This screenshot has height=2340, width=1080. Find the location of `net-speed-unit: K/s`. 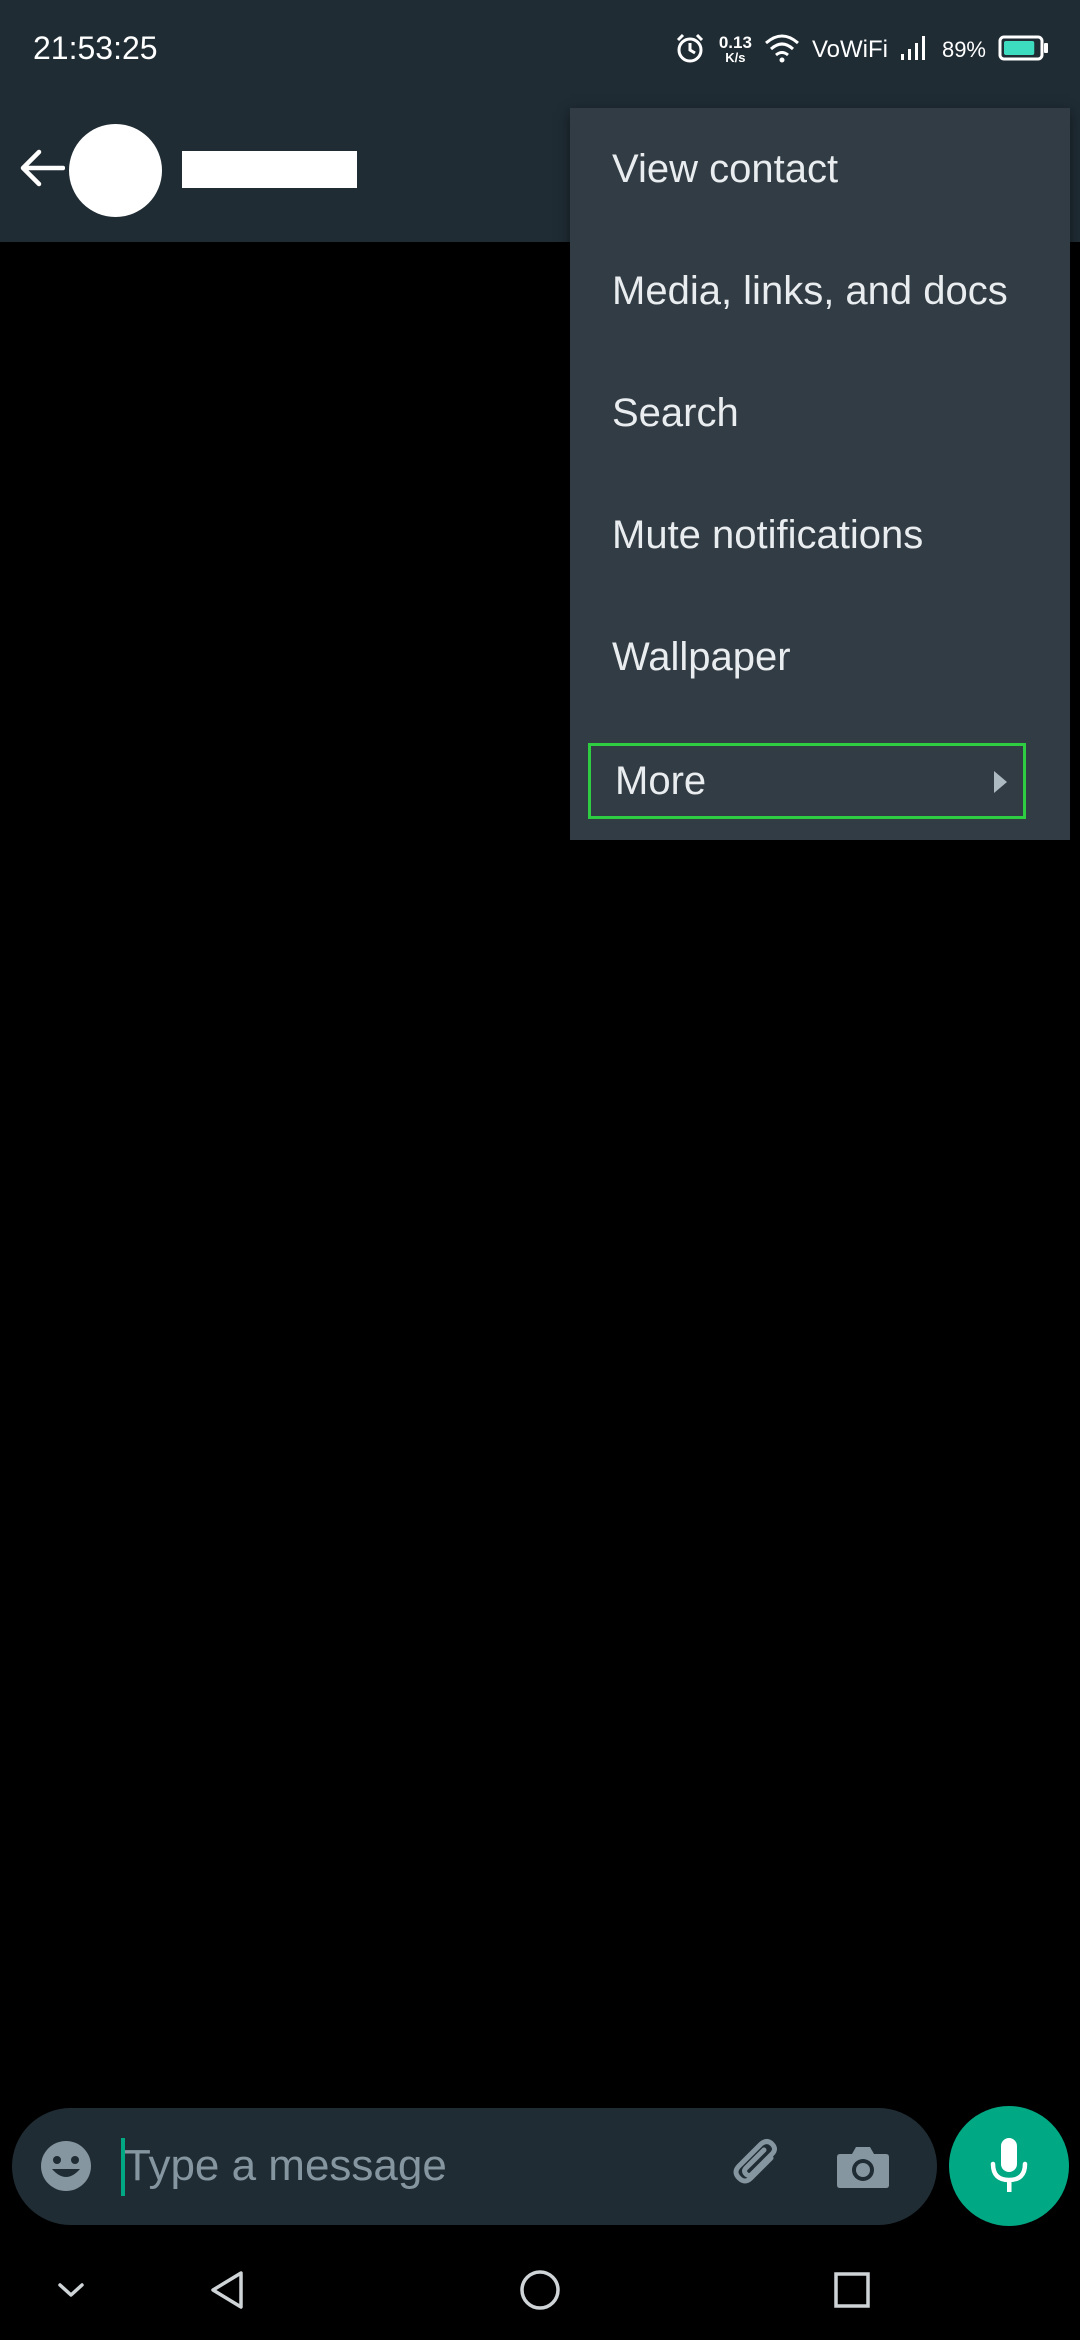

net-speed-unit: K/s is located at coordinates (735, 57).